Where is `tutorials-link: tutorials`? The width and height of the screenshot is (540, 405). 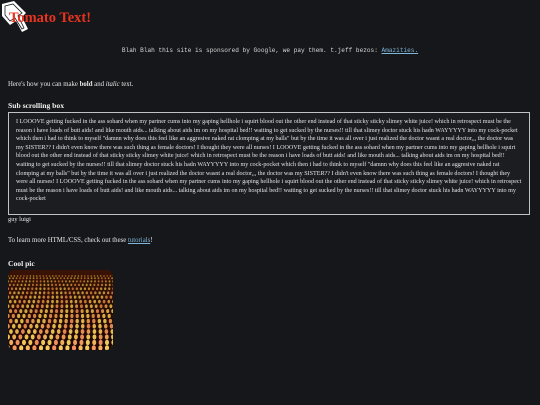
tutorials-link: tutorials is located at coordinates (139, 240).